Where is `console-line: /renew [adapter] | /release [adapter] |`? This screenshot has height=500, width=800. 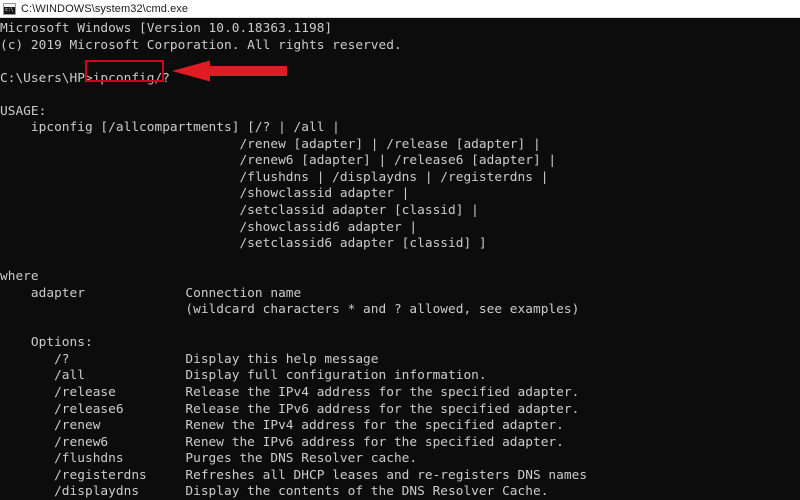 console-line: /renew [adapter] | /release [adapter] | is located at coordinates (270, 144).